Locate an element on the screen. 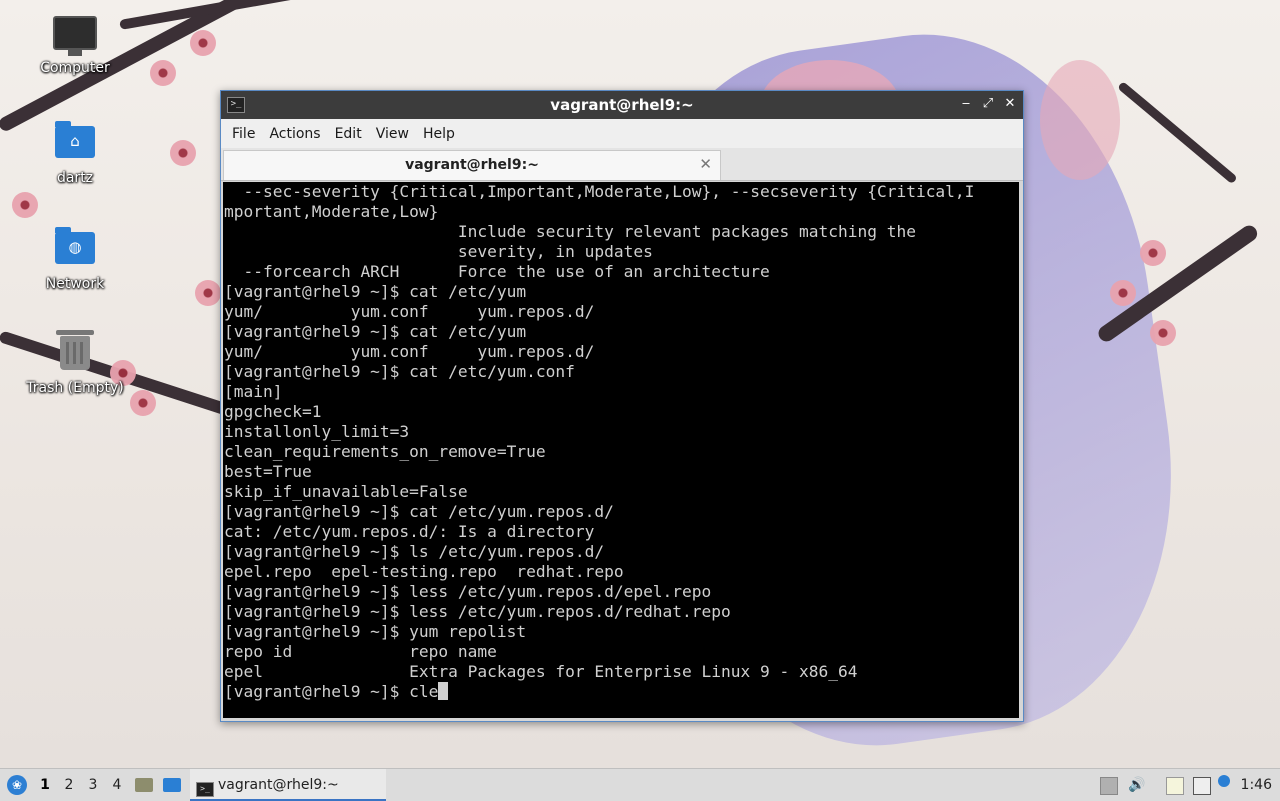 This screenshot has height=801, width=1280. tab-close-icon: ✕ is located at coordinates (705, 164).